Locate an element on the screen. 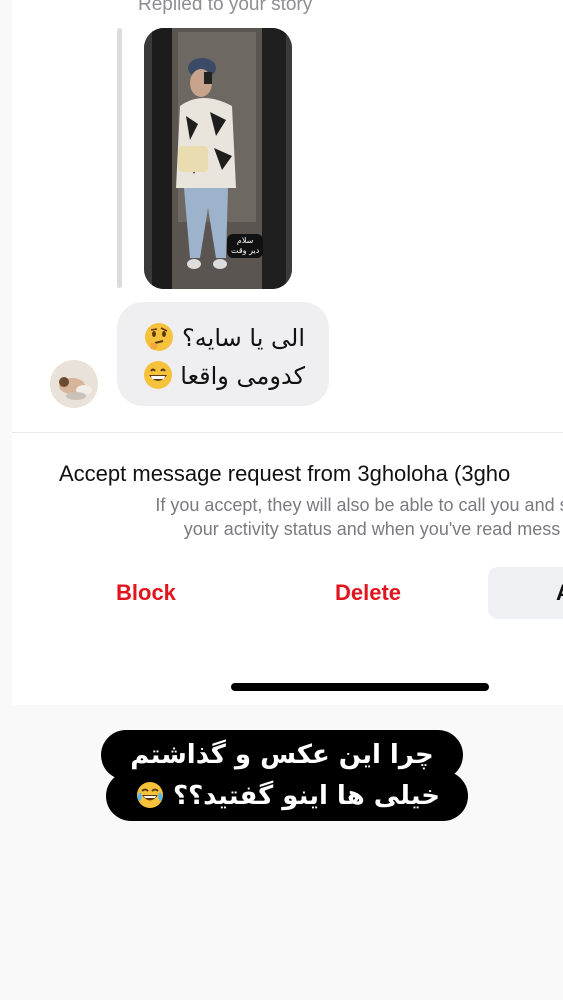  story-quote-bar is located at coordinates (119, 158).